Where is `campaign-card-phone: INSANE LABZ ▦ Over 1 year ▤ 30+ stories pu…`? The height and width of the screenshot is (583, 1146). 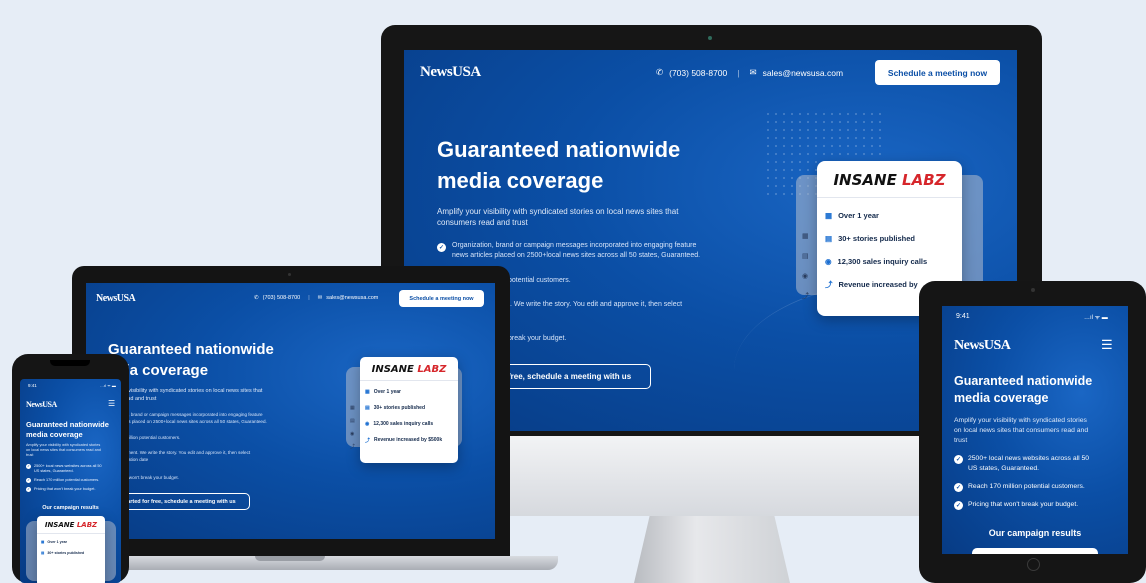 campaign-card-phone: INSANE LABZ ▦ Over 1 year ▤ 30+ stories pu… is located at coordinates (71, 549).